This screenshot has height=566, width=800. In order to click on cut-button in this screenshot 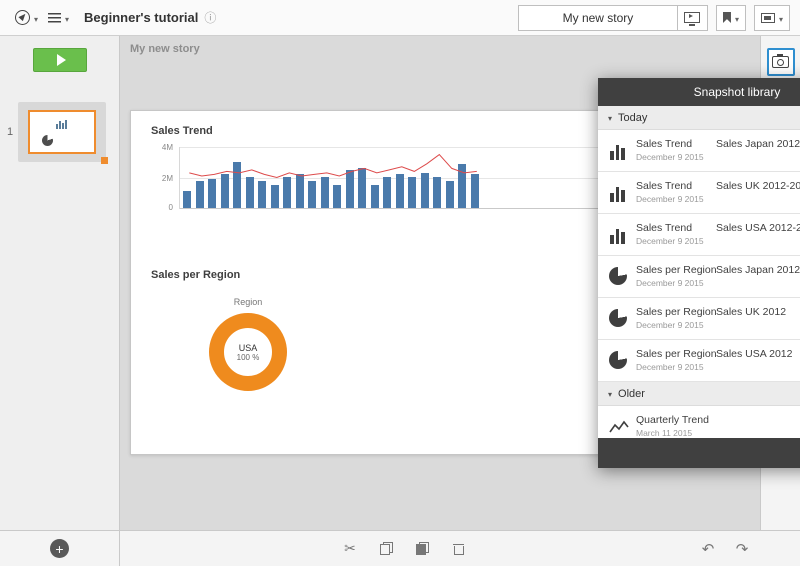, I will do `click(350, 549)`.